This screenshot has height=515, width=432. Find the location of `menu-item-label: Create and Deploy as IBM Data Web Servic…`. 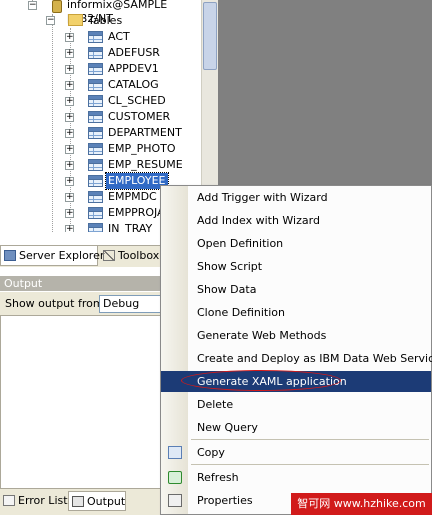

menu-item-label: Create and Deploy as IBM Data Web Servic… is located at coordinates (314, 358).